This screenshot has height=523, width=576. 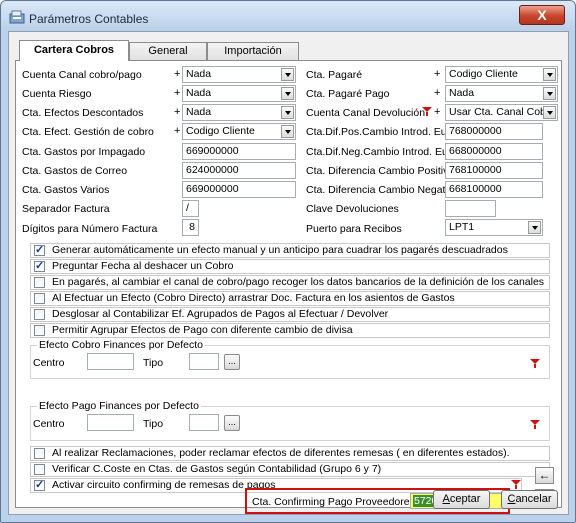 What do you see at coordinates (239, 74) in the screenshot?
I see `cuenta-canal-select: Nada` at bounding box center [239, 74].